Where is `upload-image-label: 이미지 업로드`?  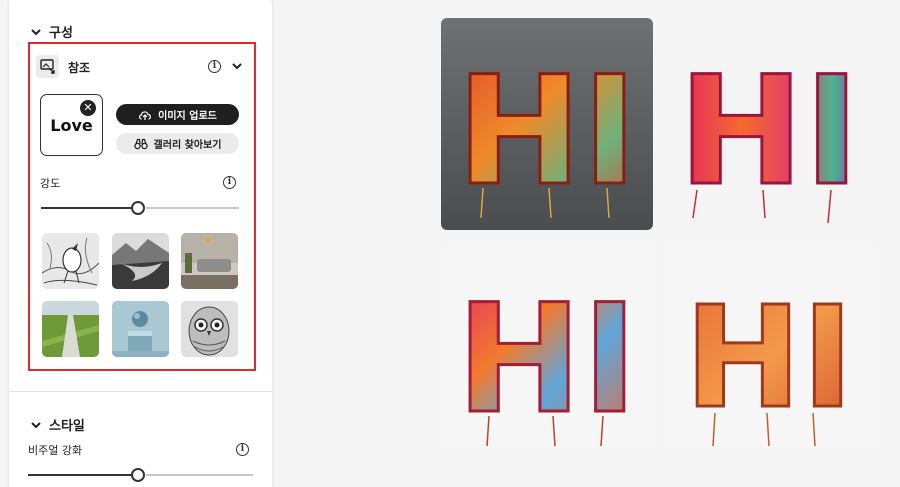
upload-image-label: 이미지 업로드 is located at coordinates (187, 116).